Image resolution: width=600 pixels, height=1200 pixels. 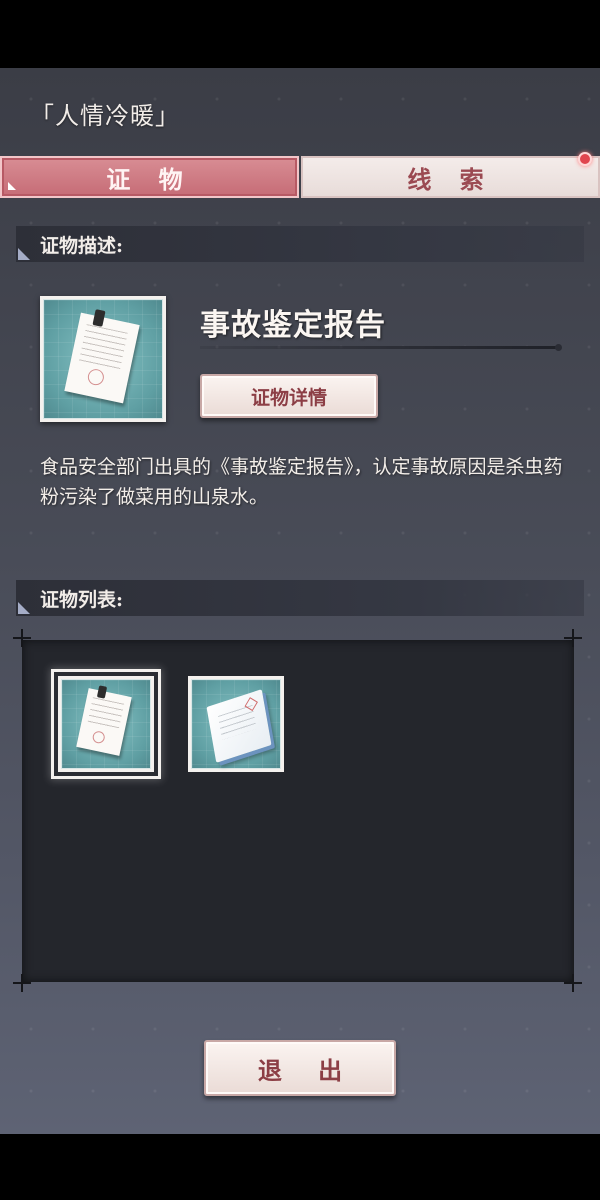 What do you see at coordinates (585, 159) in the screenshot?
I see `notification-dot-icon` at bounding box center [585, 159].